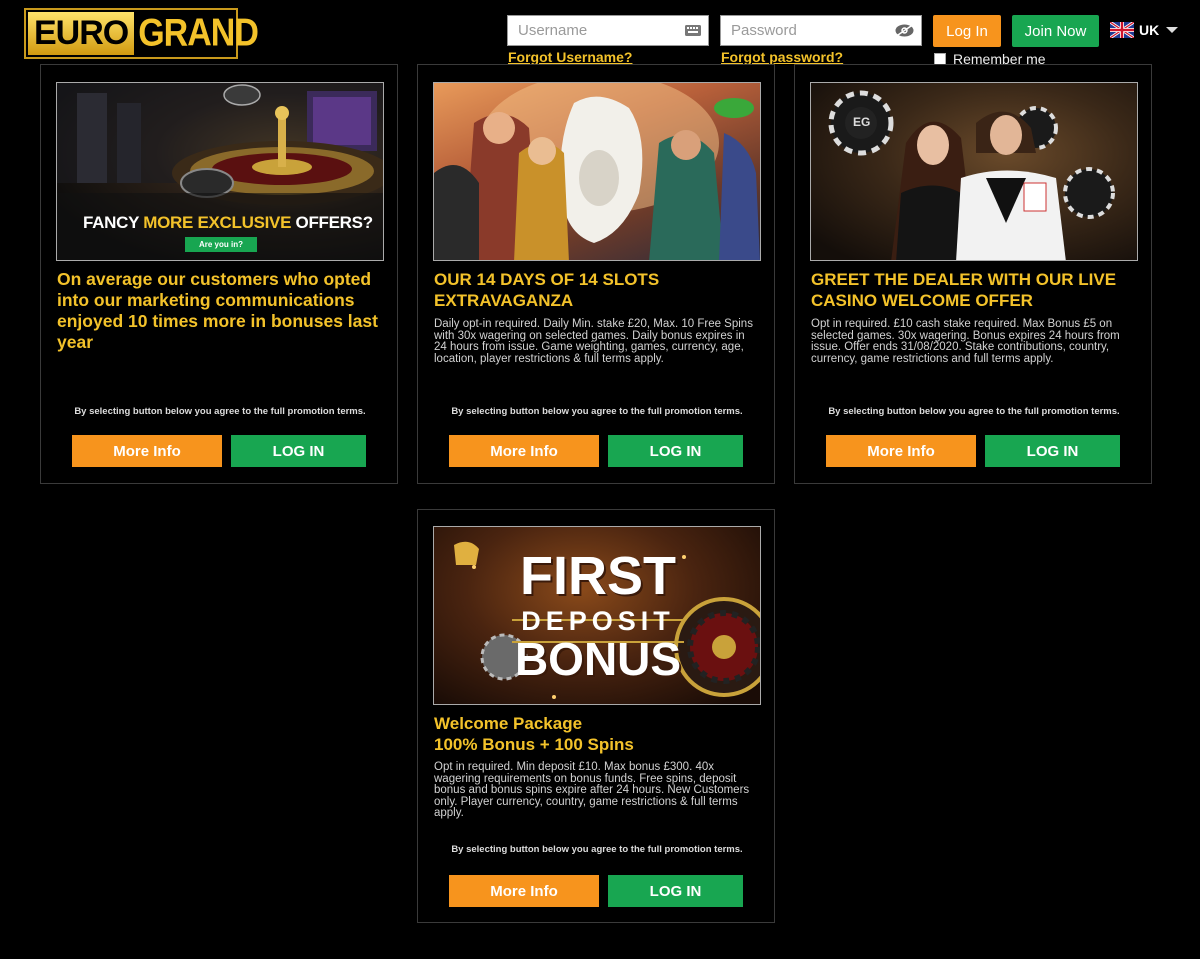  I want to click on keyboard-icon, so click(693, 30).